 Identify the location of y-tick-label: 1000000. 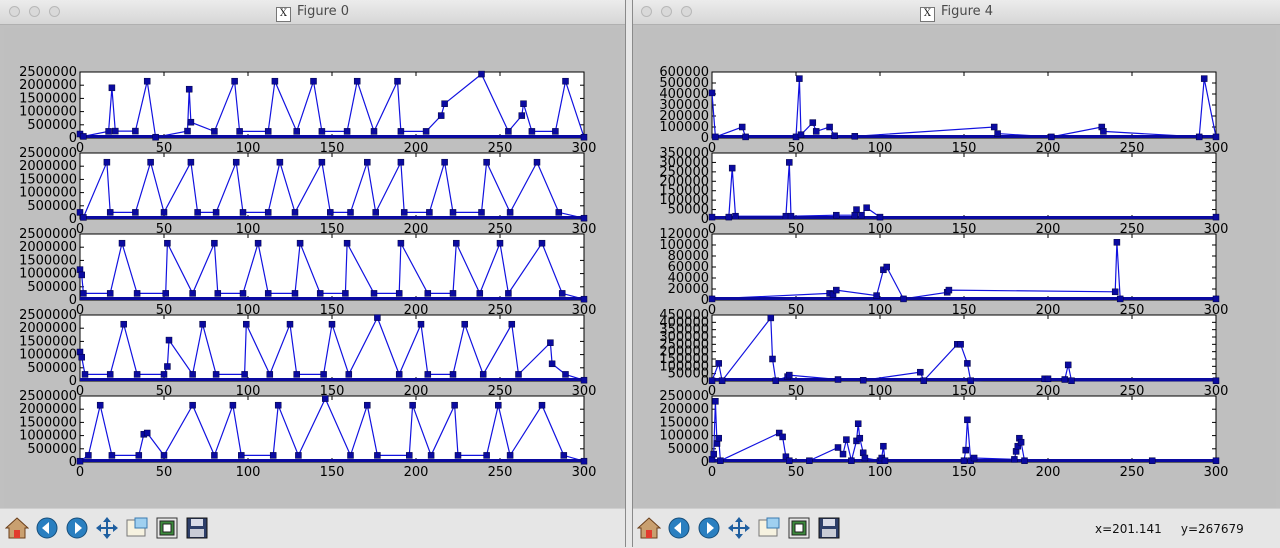
(48, 193).